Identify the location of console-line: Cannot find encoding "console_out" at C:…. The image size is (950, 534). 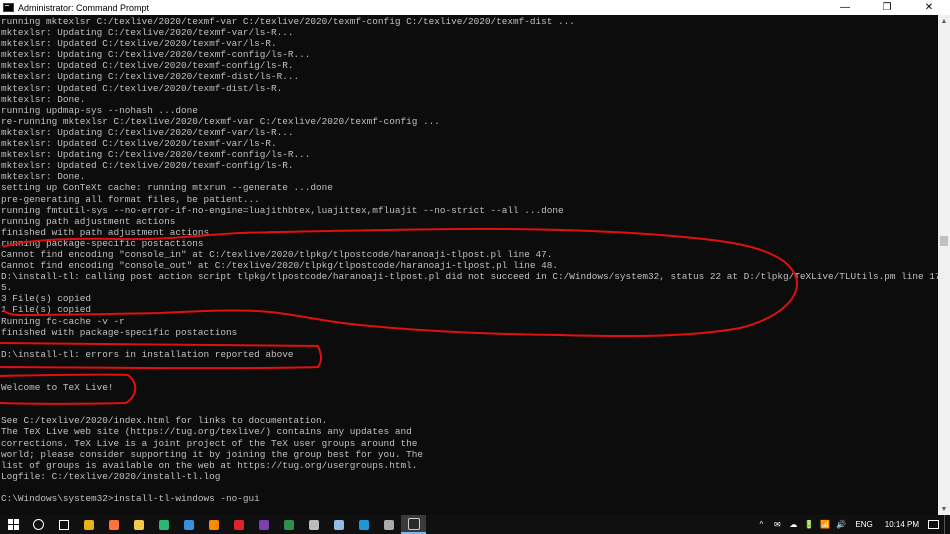
(279, 266).